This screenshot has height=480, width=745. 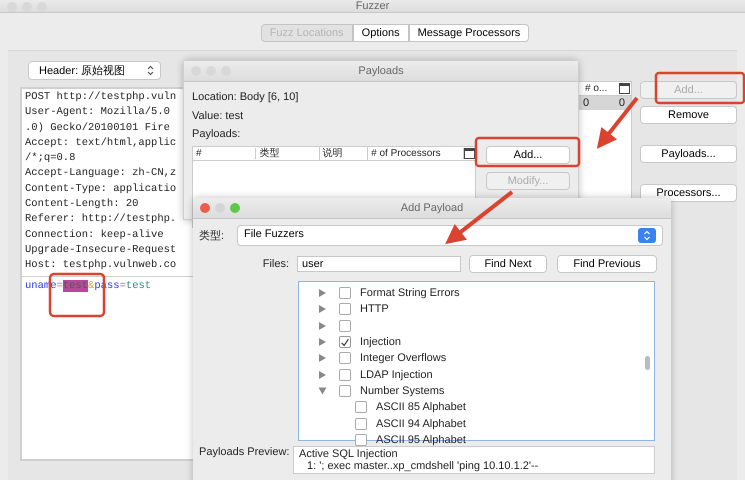 I want to click on tree-item-label: Number Systems, so click(x=402, y=390).